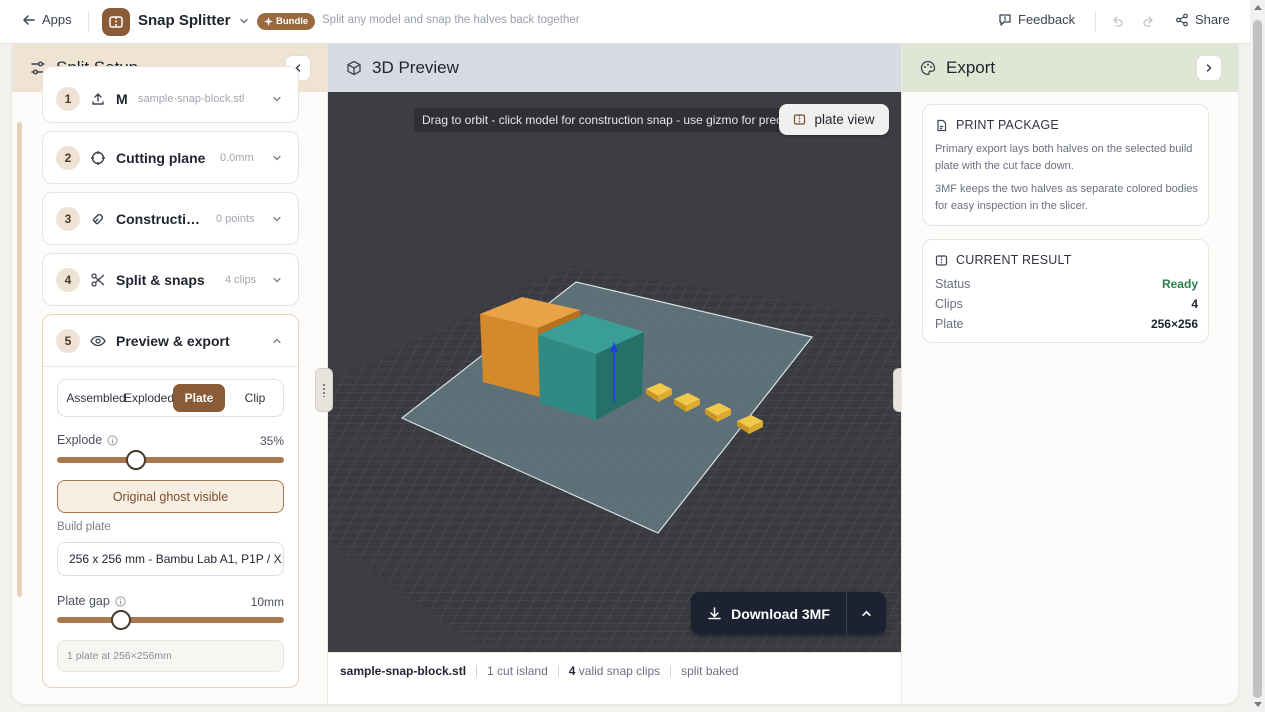 The height and width of the screenshot is (712, 1265). I want to click on download-3mf-button: Download 3MF, so click(768, 613).